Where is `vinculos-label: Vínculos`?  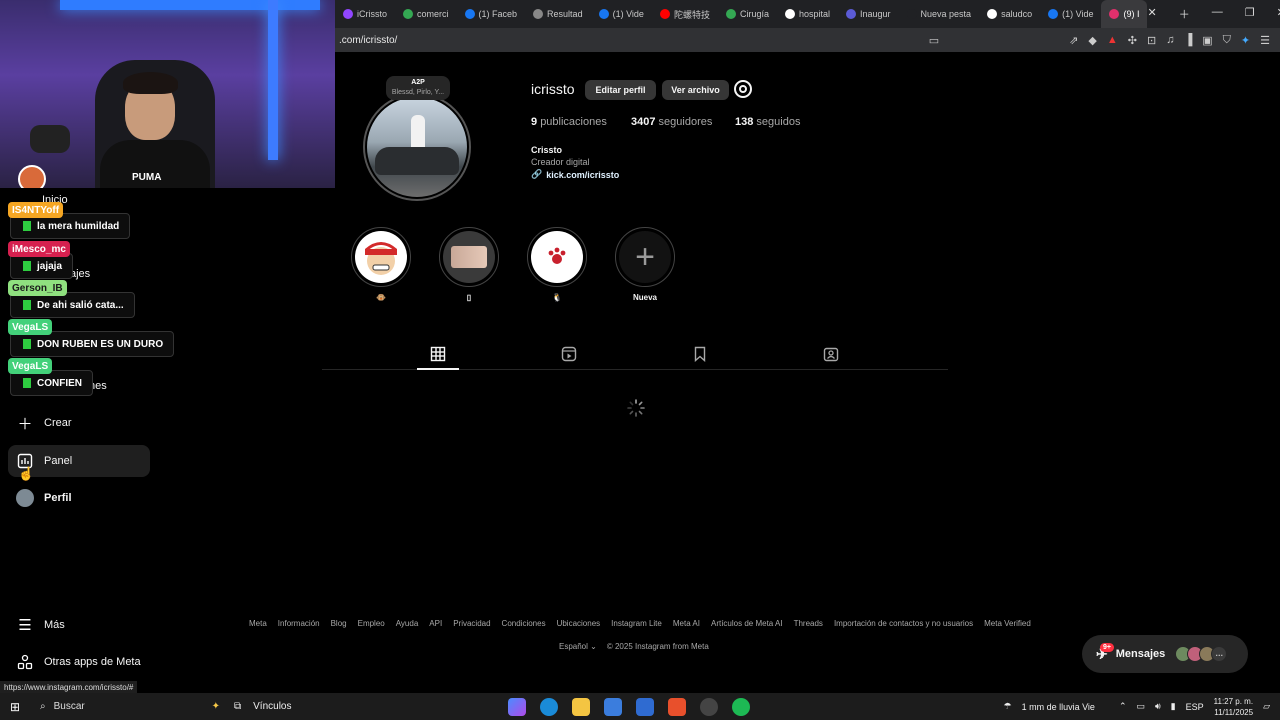
vinculos-label: Vínculos is located at coordinates (272, 706).